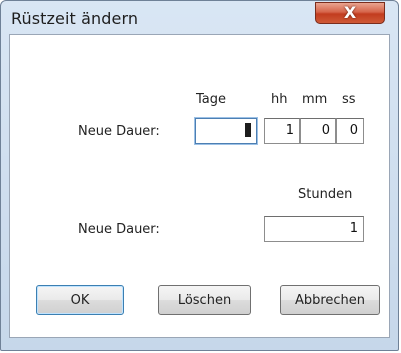 The width and height of the screenshot is (401, 353). What do you see at coordinates (119, 229) in the screenshot?
I see `duration-hours-label: Neue Dauer:` at bounding box center [119, 229].